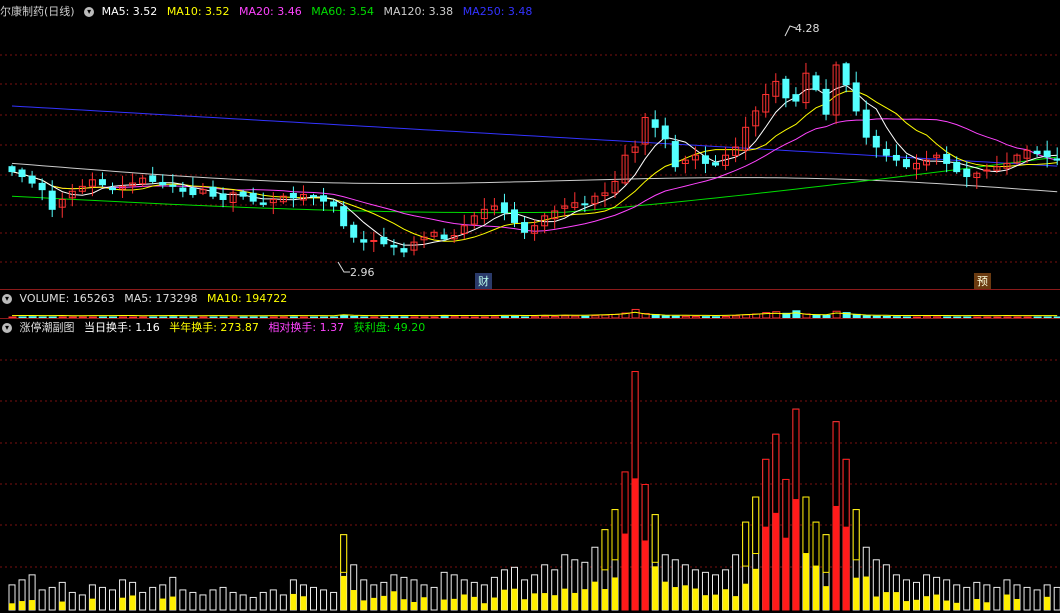 Image resolution: width=1060 pixels, height=613 pixels. I want to click on ma20-label: MA20: 3.46, so click(270, 11).